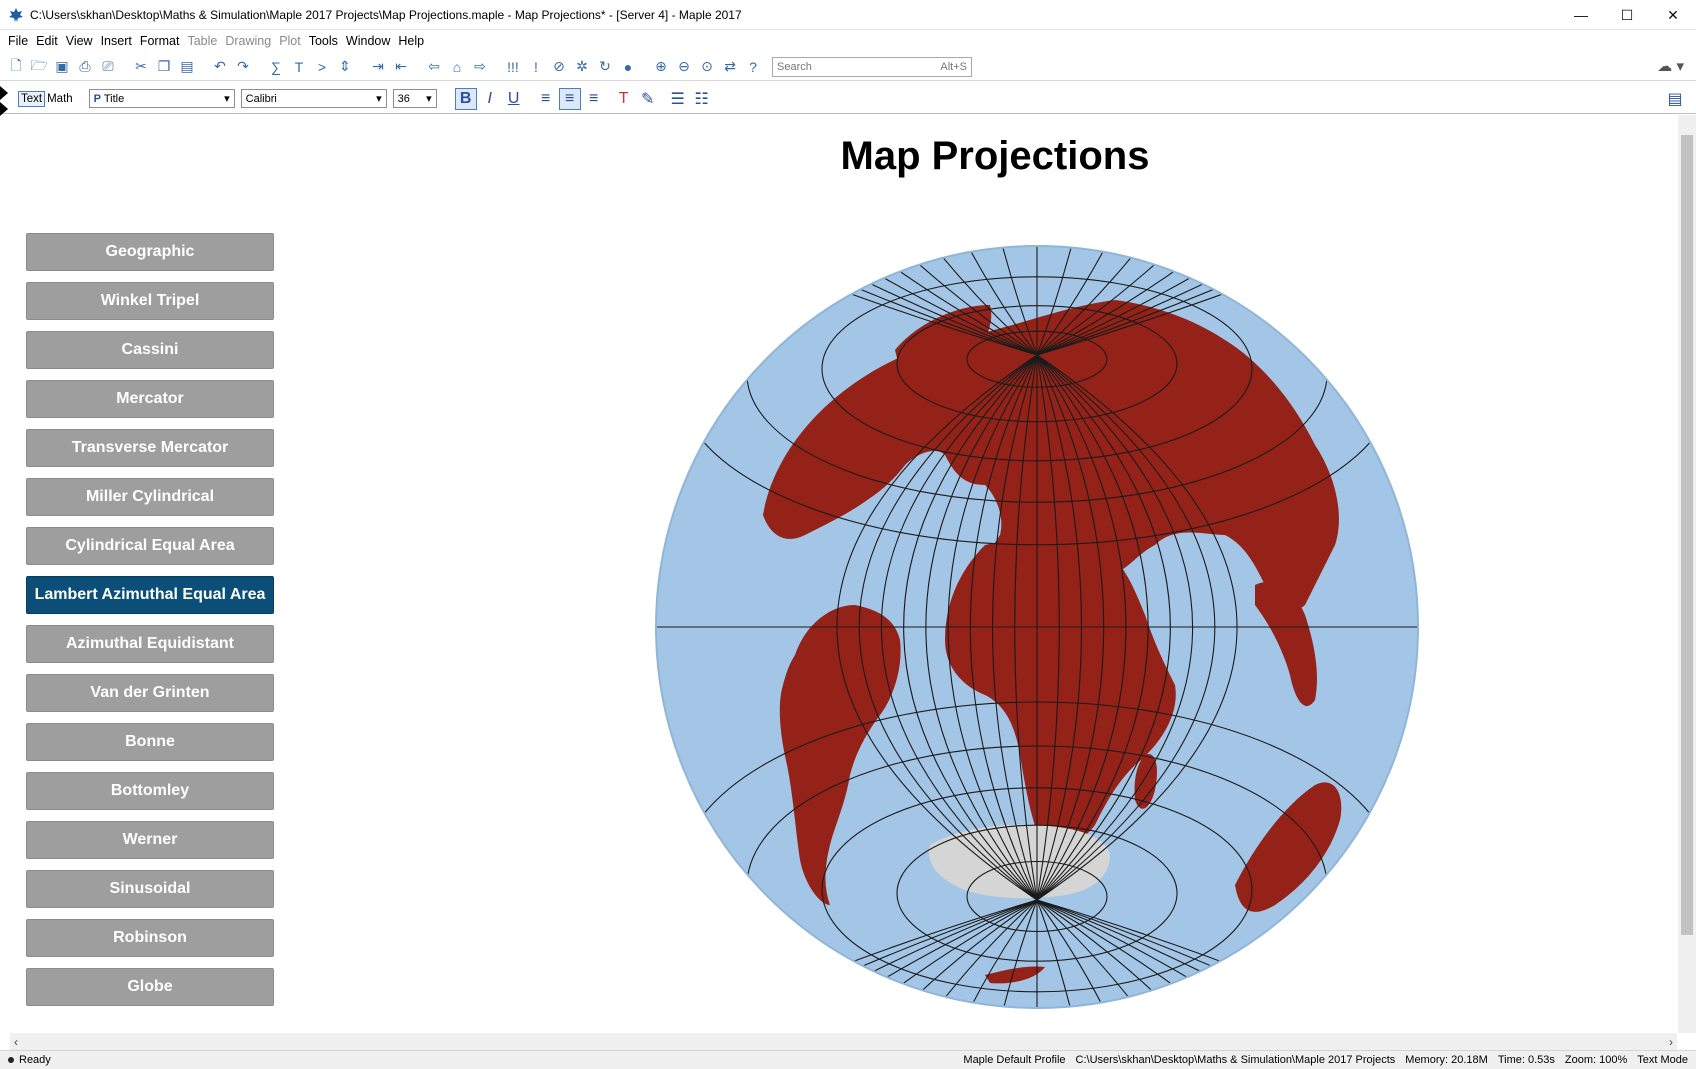 The width and height of the screenshot is (1696, 1069). What do you see at coordinates (1446, 1060) in the screenshot?
I see `status-memory: Memory: 20.18M` at bounding box center [1446, 1060].